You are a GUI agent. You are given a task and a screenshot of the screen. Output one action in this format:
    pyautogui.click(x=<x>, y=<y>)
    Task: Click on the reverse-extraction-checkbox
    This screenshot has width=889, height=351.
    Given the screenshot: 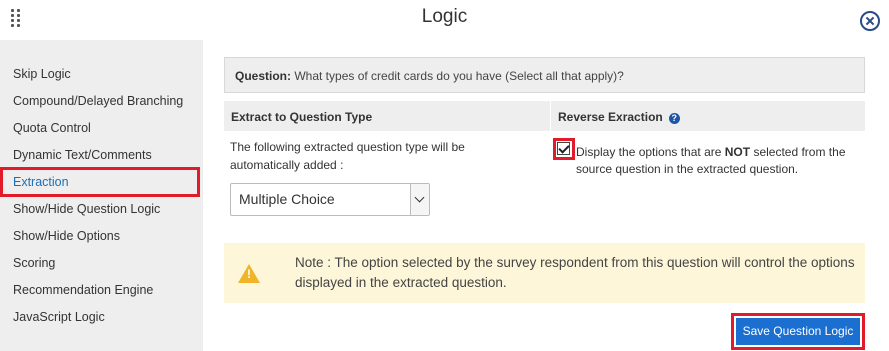 What is the action you would take?
    pyautogui.click(x=563, y=148)
    